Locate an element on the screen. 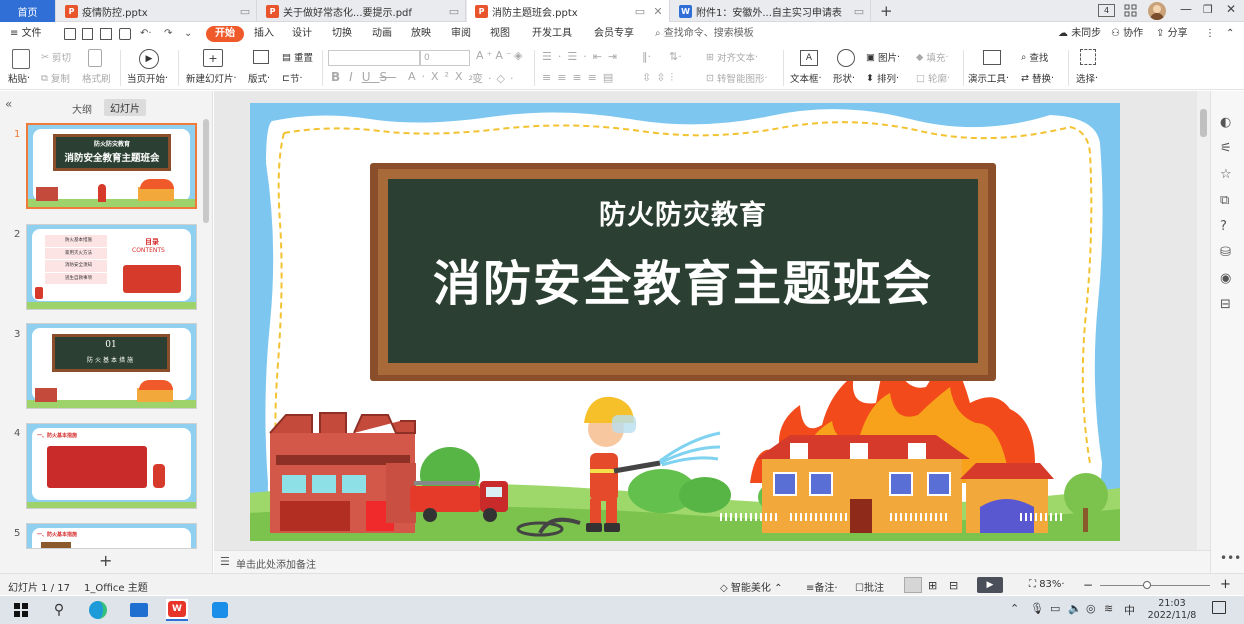 This screenshot has height=624, width=1244. undo-icon: ↶· is located at coordinates (146, 34).